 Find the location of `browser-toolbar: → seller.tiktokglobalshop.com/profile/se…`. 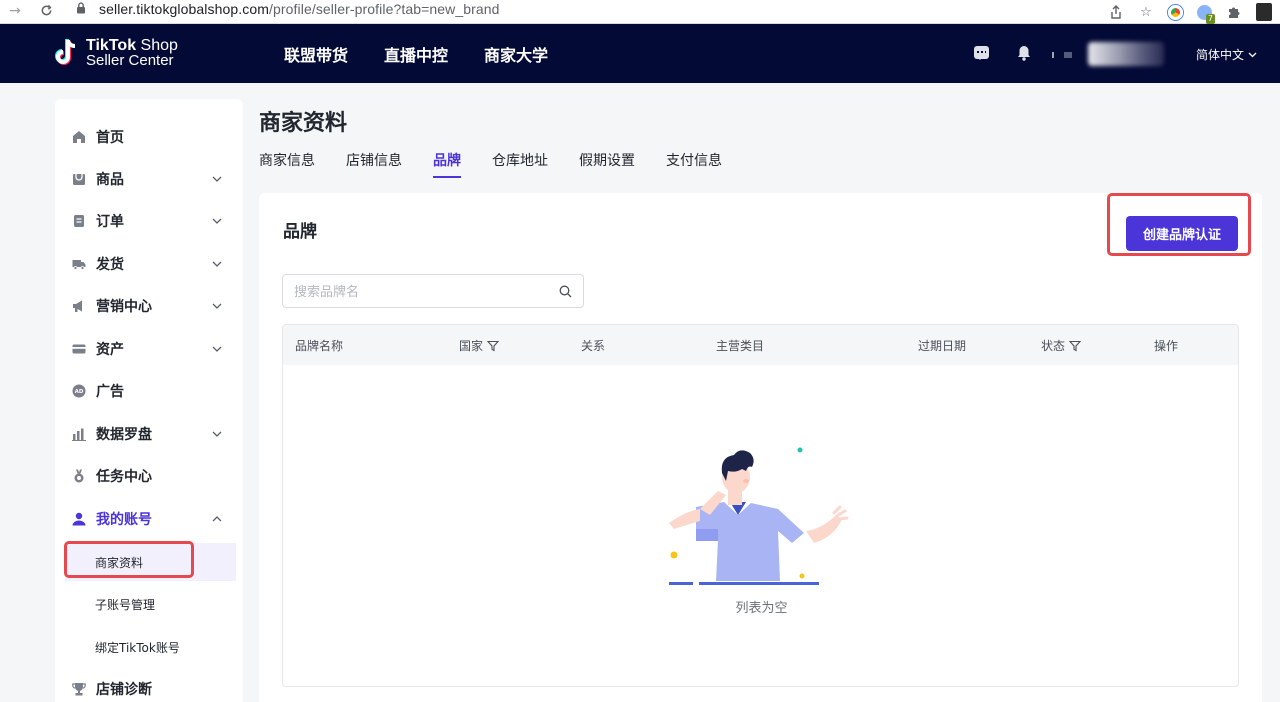

browser-toolbar: → seller.tiktokglobalshop.com/profile/se… is located at coordinates (640, 12).